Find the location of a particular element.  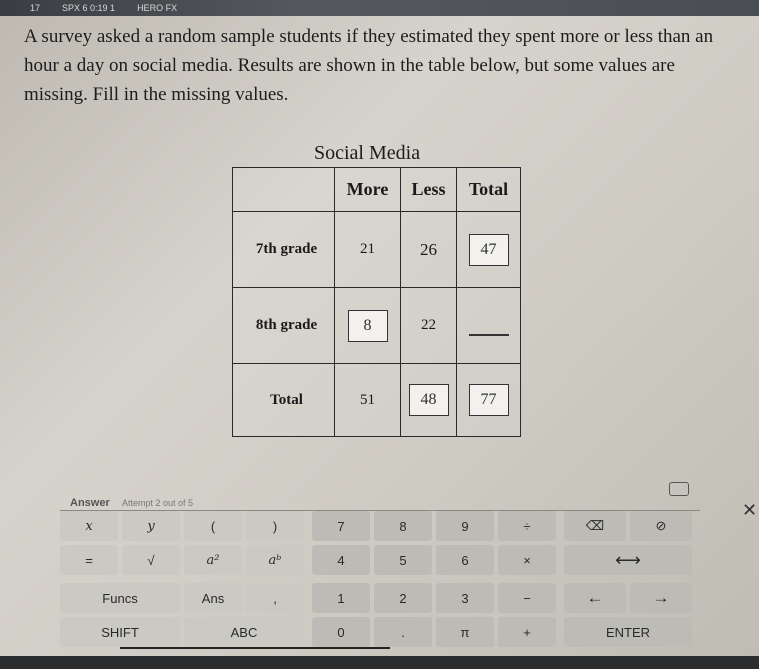

key-divide: ÷ is located at coordinates (527, 526).